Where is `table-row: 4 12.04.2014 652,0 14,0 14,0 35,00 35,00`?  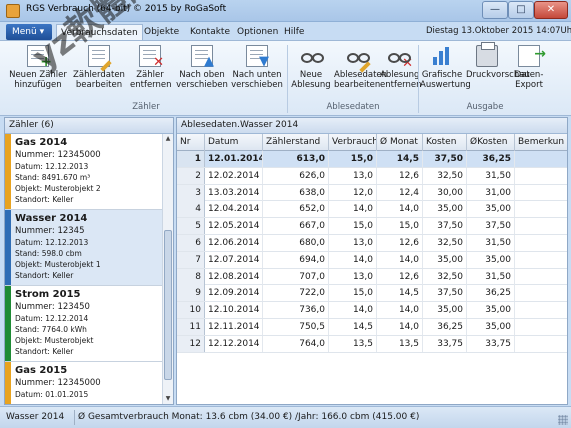 table-row: 4 12.04.2014 652,0 14,0 14,0 35,00 35,00 is located at coordinates (372, 210).